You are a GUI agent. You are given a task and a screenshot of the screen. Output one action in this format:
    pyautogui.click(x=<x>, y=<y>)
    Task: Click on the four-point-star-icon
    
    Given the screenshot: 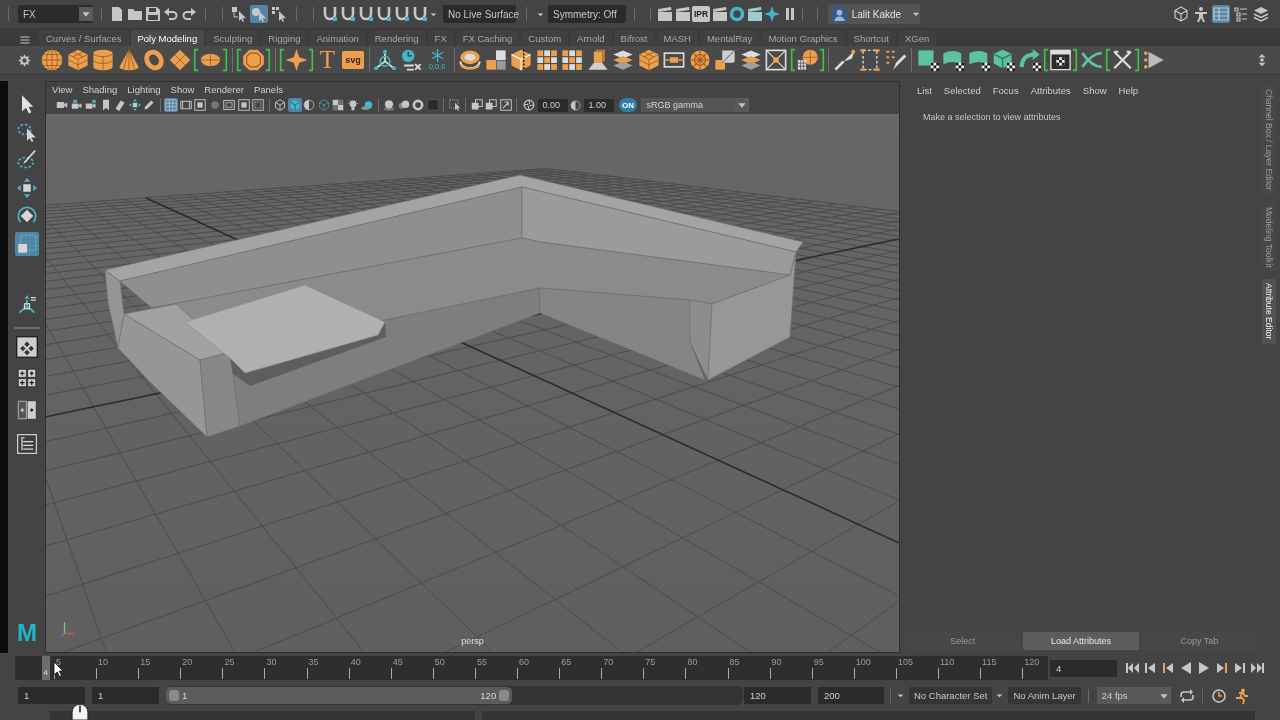 What is the action you would take?
    pyautogui.click(x=296, y=60)
    